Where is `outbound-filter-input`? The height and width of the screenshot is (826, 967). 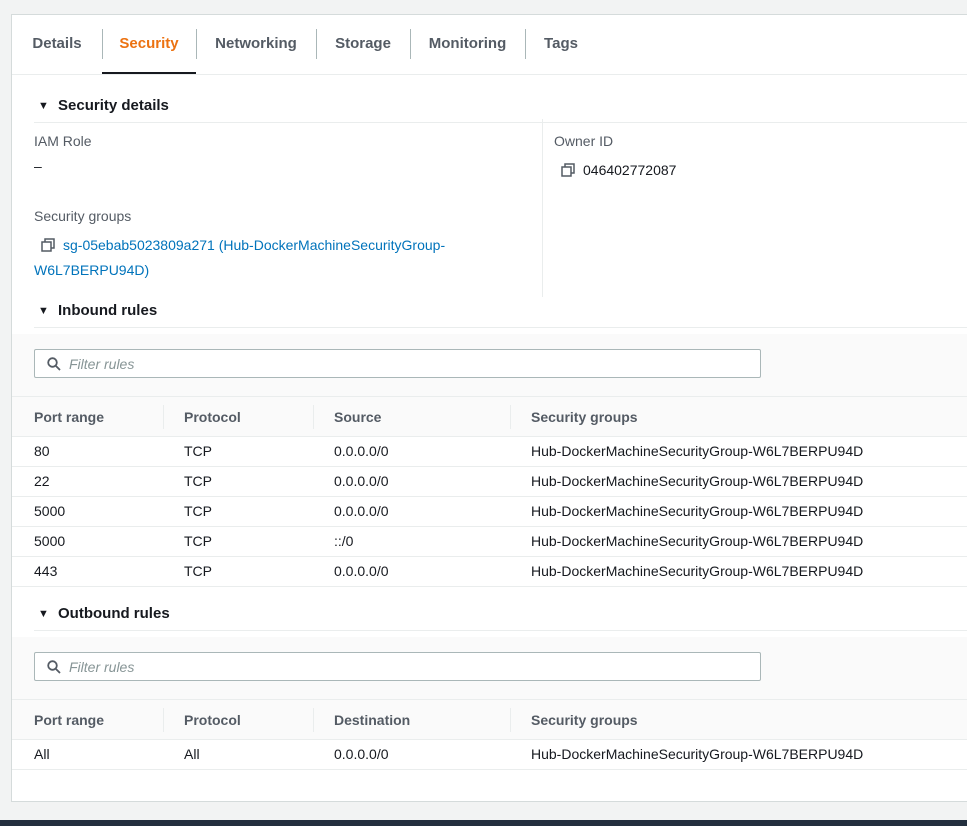 outbound-filter-input is located at coordinates (414, 666).